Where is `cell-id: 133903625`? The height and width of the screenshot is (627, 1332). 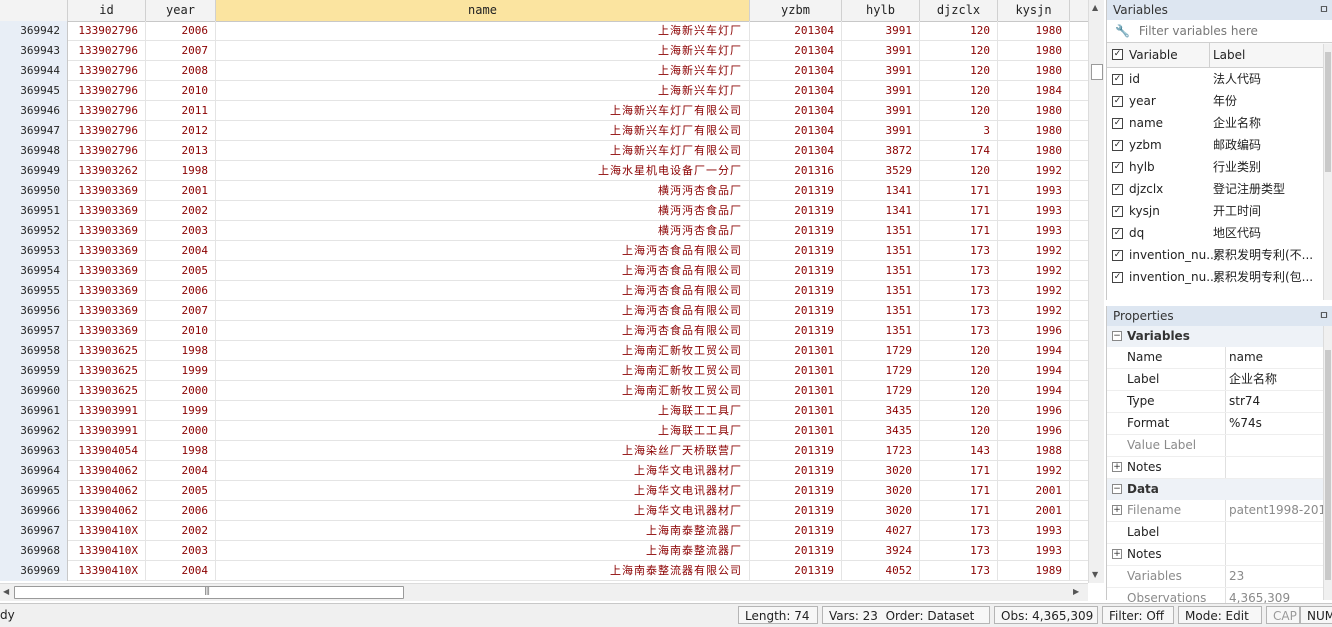
cell-id: 133903625 is located at coordinates (107, 371).